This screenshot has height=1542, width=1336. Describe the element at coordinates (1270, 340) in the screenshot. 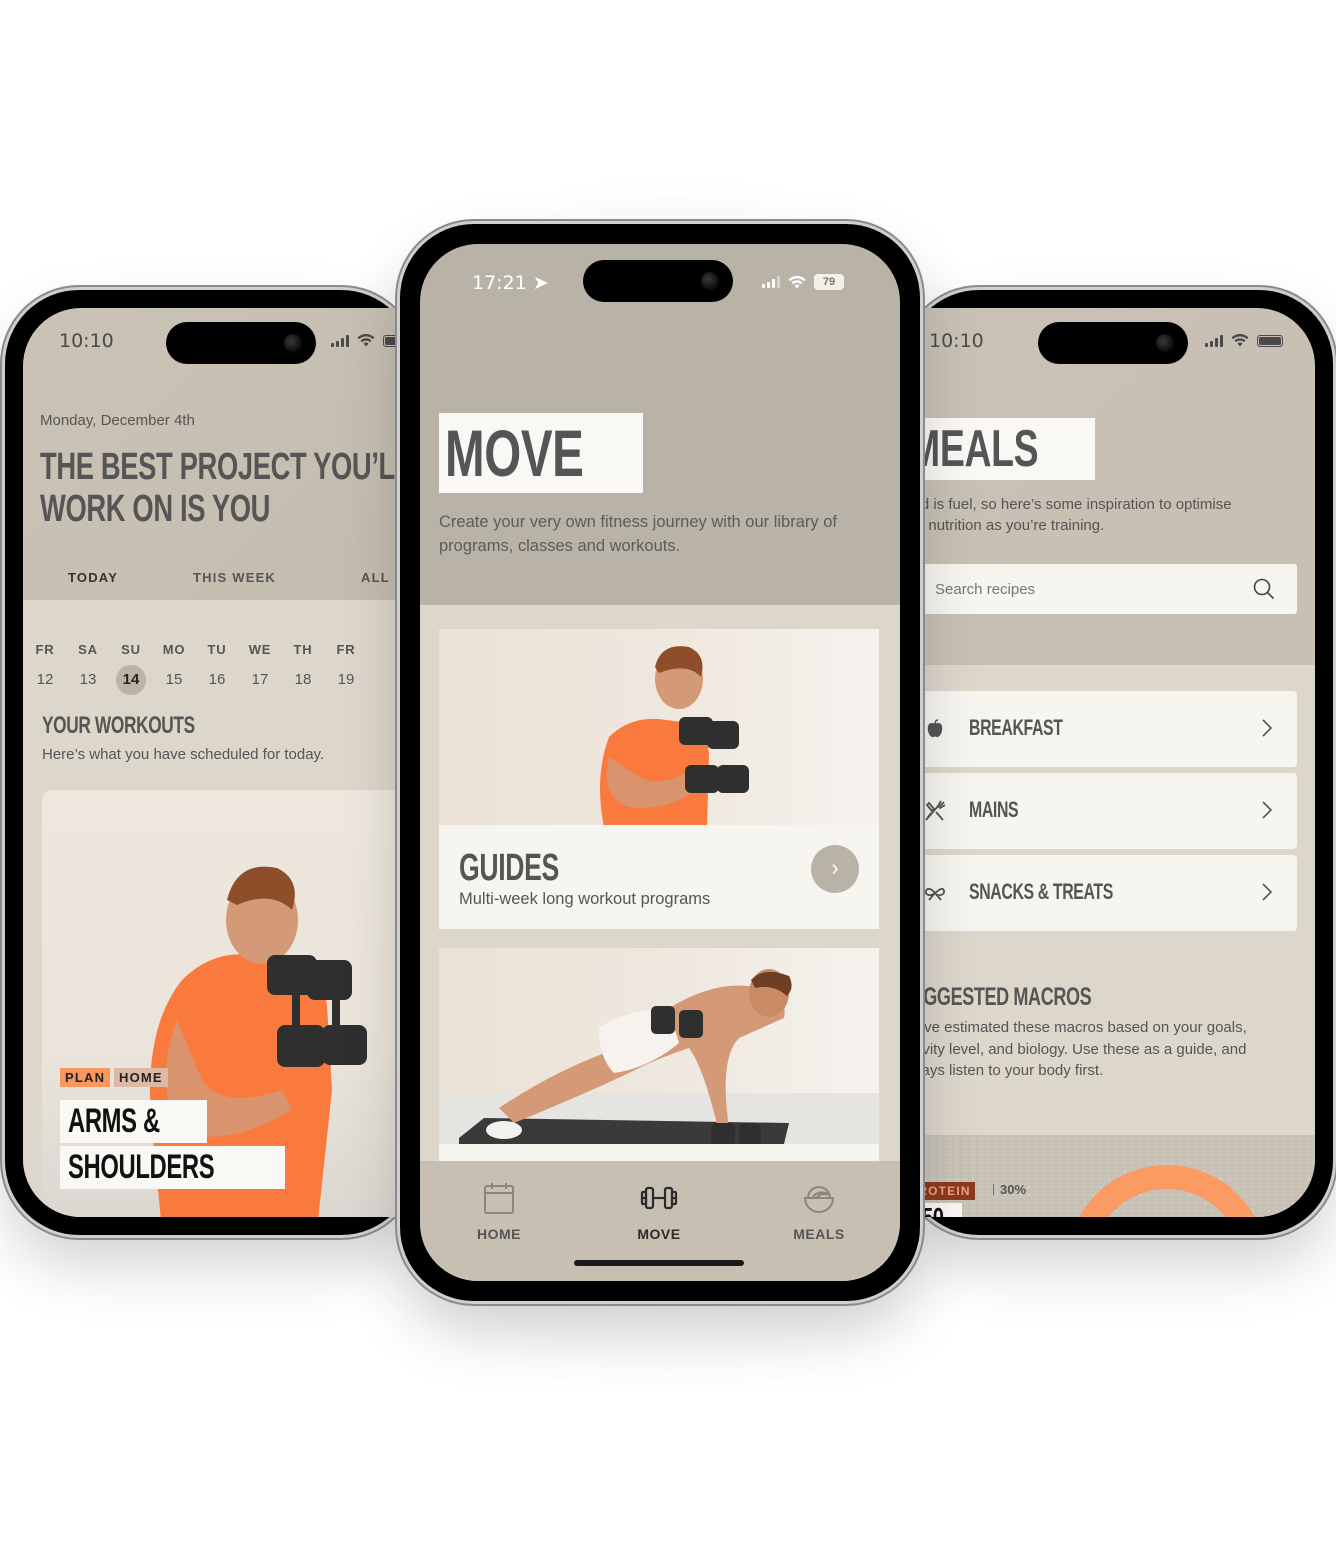

I see `battery-icon` at that location.